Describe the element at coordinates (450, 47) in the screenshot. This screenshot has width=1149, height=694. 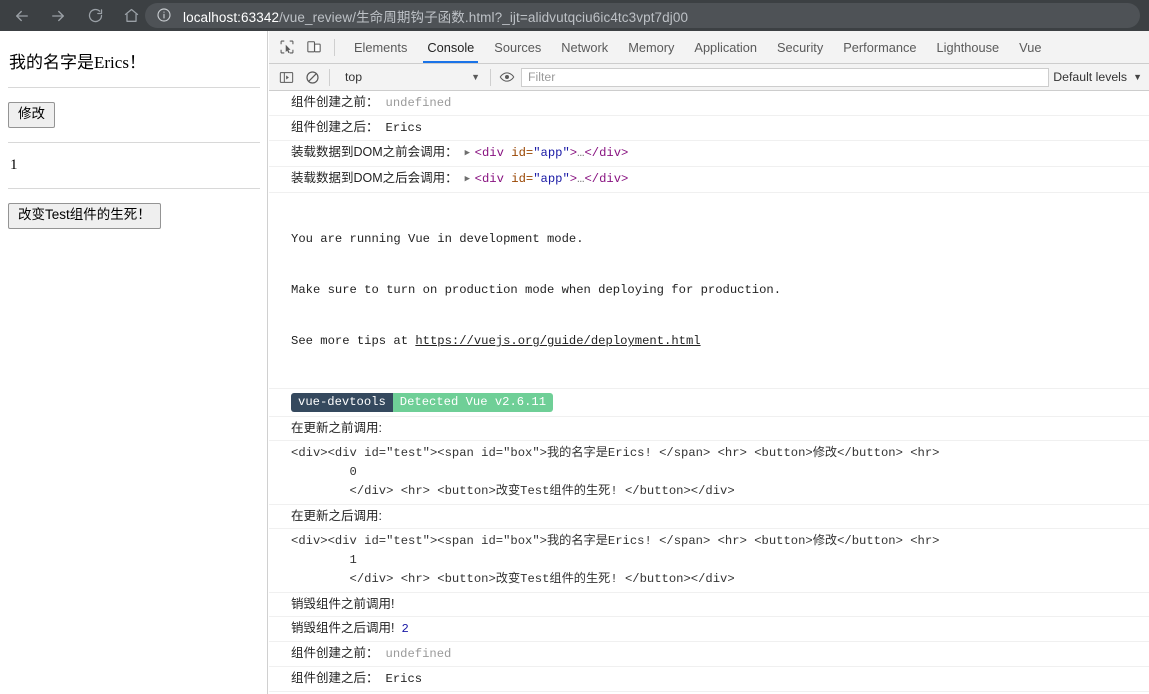
I see `tab-console: Console` at that location.